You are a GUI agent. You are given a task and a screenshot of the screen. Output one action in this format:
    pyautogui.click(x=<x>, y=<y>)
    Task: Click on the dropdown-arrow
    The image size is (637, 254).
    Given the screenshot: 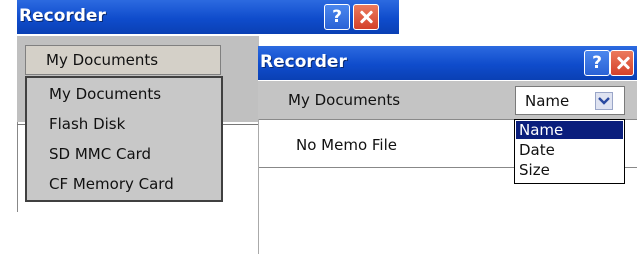 What is the action you would take?
    pyautogui.click(x=604, y=101)
    